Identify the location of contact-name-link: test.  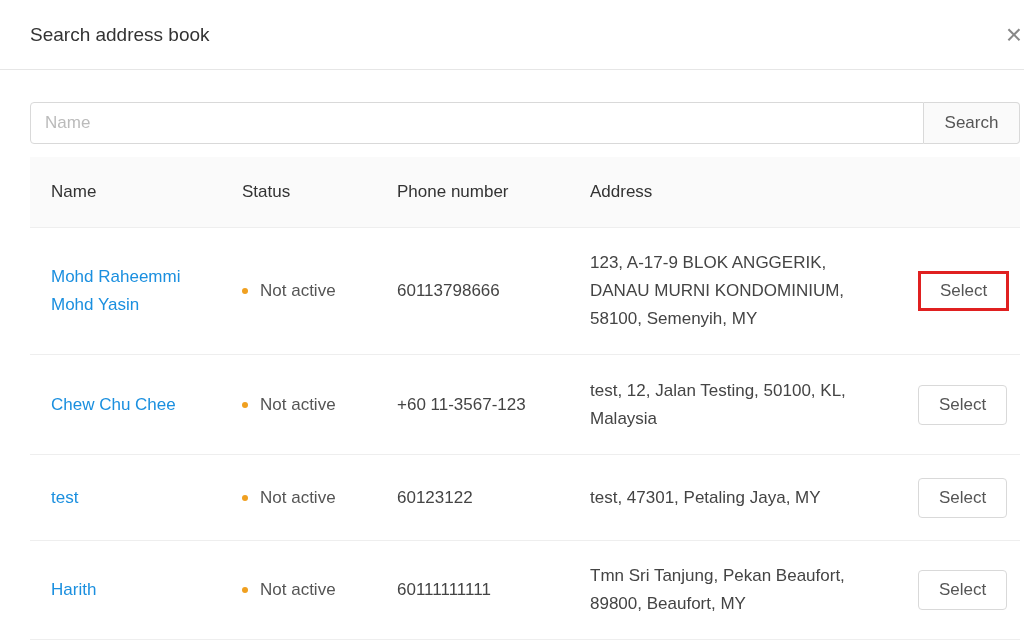
(65, 497).